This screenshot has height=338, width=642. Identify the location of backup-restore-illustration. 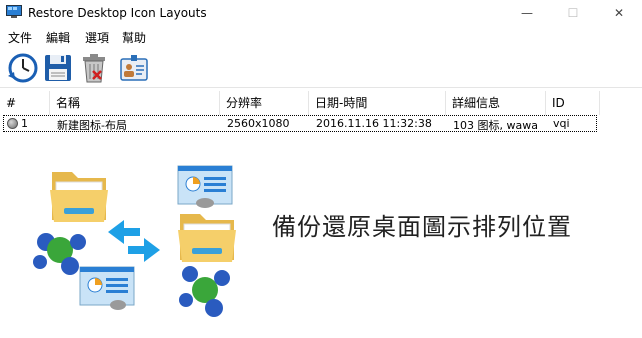
(134, 241).